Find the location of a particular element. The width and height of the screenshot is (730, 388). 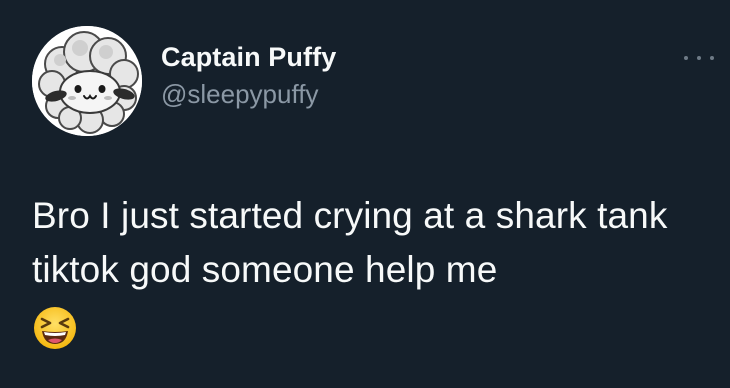

user-handle: @sleepypuffy is located at coordinates (248, 94).